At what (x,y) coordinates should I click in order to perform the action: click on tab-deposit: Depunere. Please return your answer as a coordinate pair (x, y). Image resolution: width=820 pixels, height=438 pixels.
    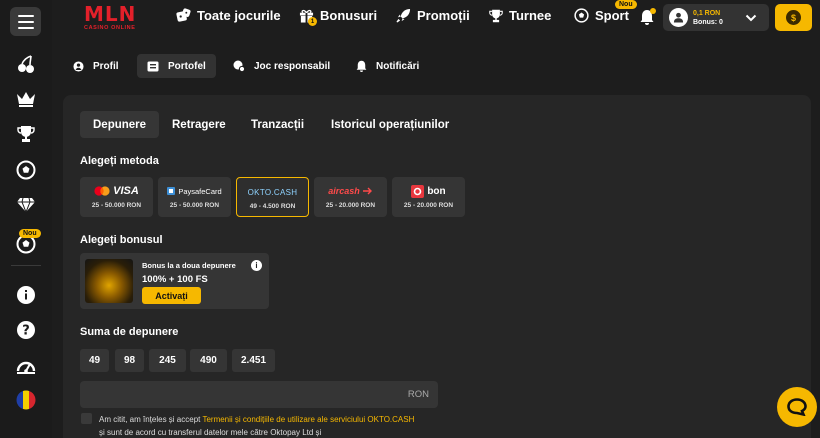
    Looking at the image, I should click on (120, 124).